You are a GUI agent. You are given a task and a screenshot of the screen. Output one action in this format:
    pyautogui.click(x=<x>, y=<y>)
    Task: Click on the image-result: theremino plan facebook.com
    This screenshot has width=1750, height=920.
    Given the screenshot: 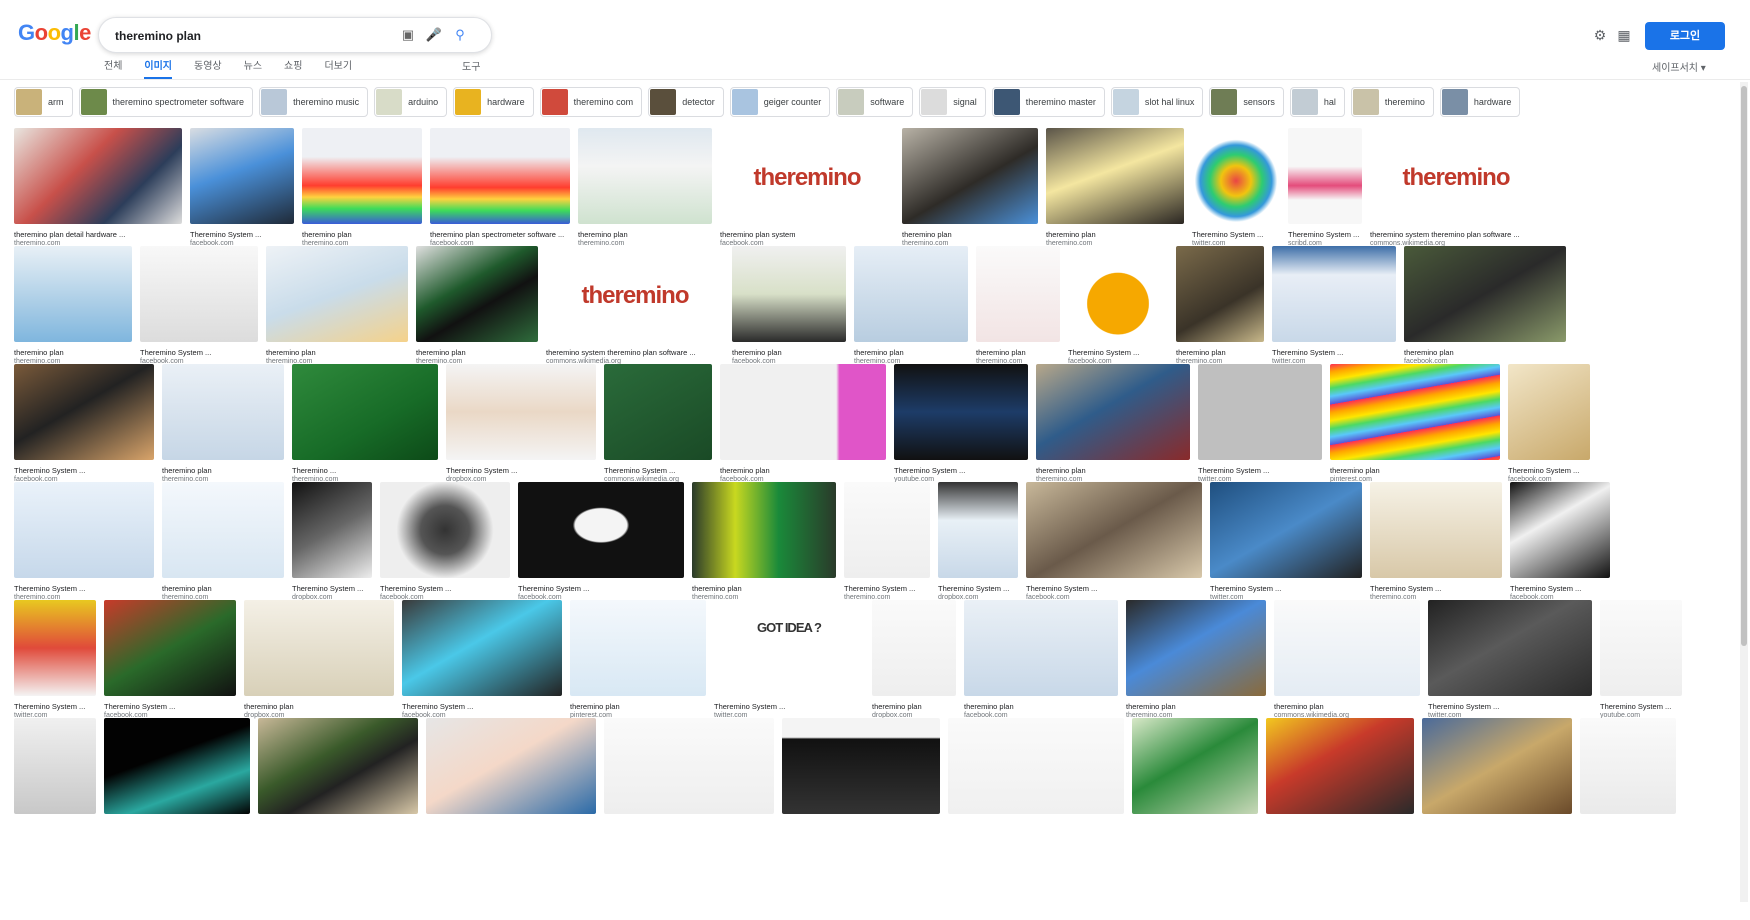 What is the action you would take?
    pyautogui.click(x=1485, y=307)
    